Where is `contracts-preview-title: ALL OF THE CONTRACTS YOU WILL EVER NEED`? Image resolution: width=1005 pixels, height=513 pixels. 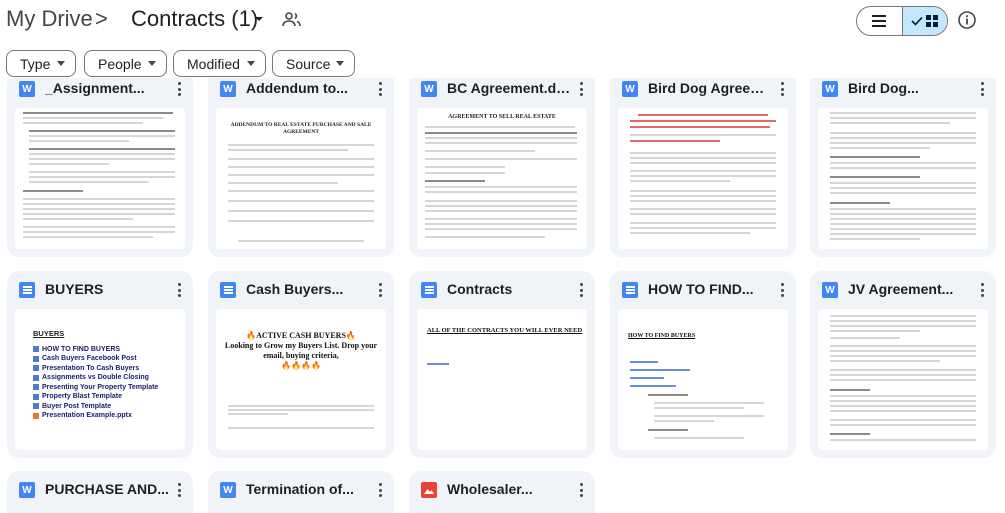
contracts-preview-title: ALL OF THE CONTRACTS YOU WILL EVER NEED is located at coordinates (505, 330).